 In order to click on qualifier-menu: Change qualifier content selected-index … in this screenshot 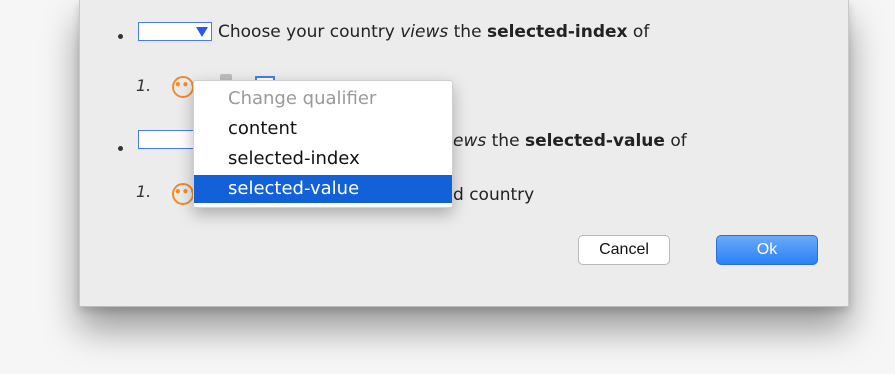, I will do `click(323, 144)`.